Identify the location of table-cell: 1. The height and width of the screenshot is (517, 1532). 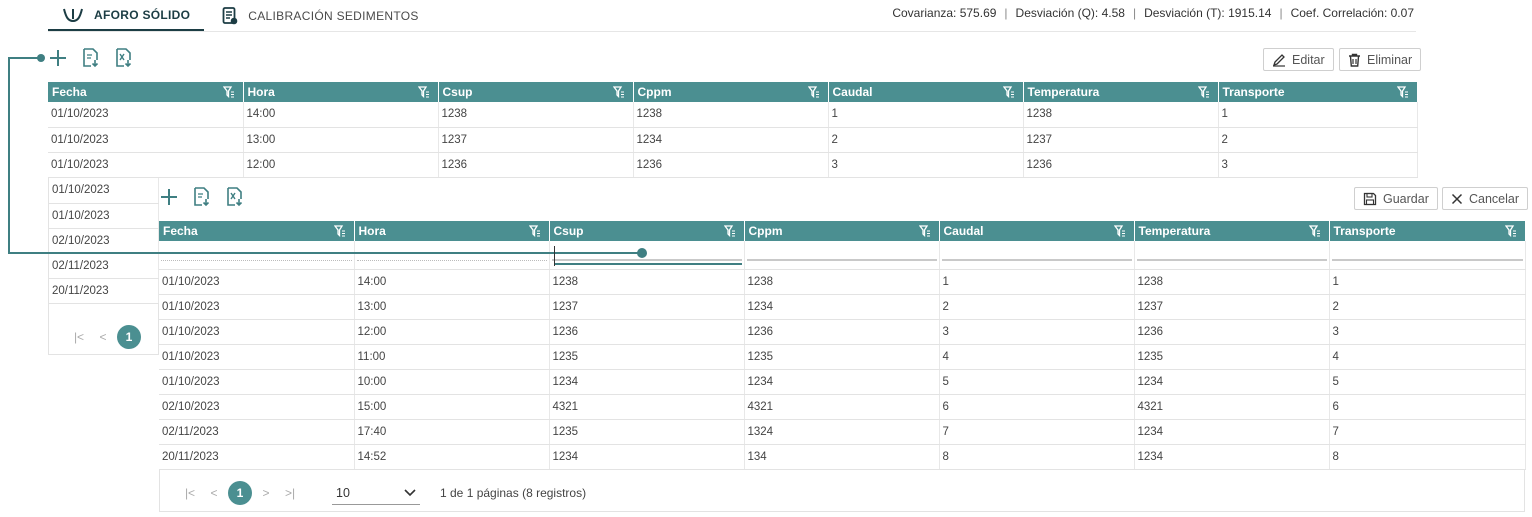
(1037, 282).